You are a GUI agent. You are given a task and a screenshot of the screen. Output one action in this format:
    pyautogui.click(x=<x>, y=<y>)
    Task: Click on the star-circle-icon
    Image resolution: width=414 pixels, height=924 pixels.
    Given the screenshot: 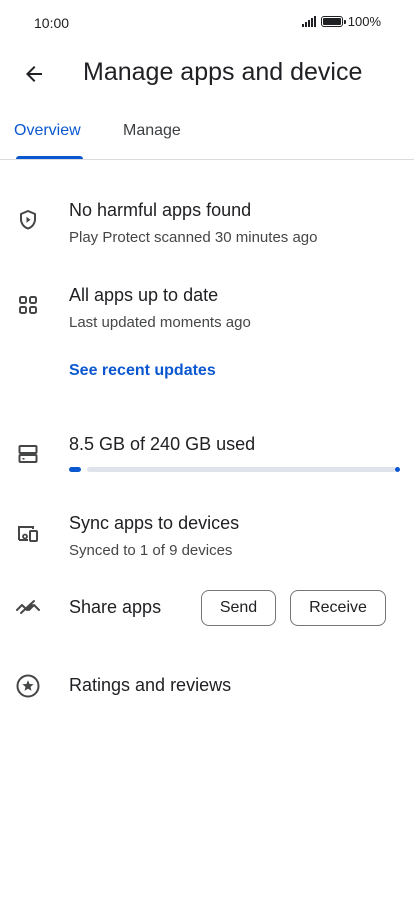 What is the action you would take?
    pyautogui.click(x=28, y=686)
    